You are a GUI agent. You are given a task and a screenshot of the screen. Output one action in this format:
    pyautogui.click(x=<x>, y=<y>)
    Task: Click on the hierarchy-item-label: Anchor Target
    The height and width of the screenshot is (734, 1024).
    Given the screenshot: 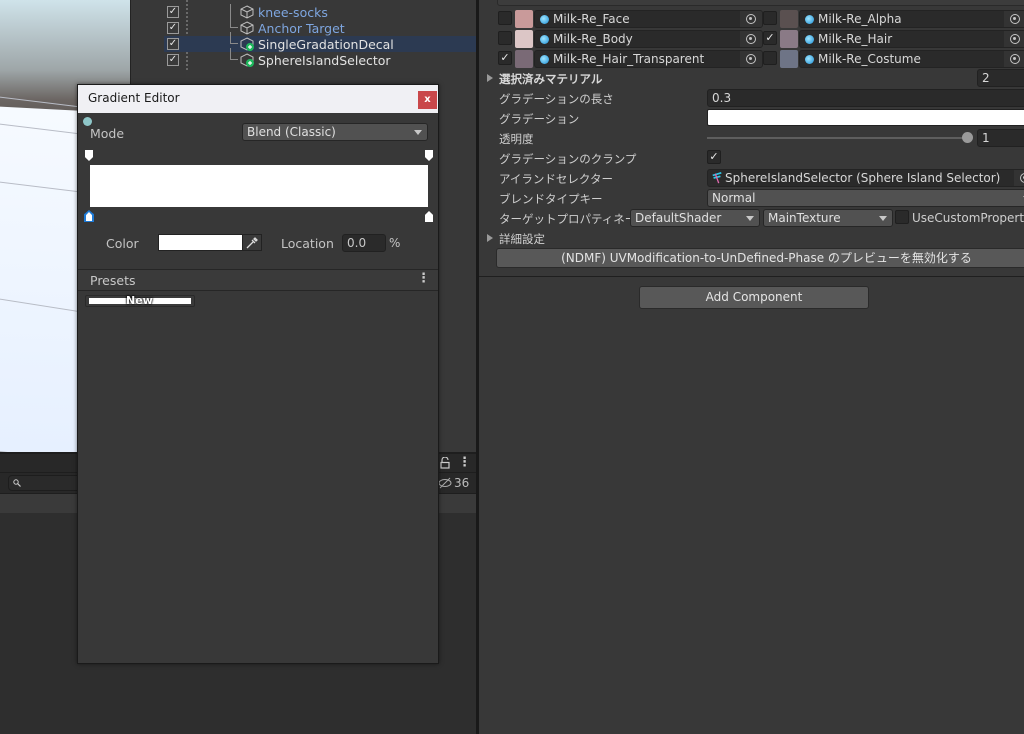 What is the action you would take?
    pyautogui.click(x=301, y=28)
    